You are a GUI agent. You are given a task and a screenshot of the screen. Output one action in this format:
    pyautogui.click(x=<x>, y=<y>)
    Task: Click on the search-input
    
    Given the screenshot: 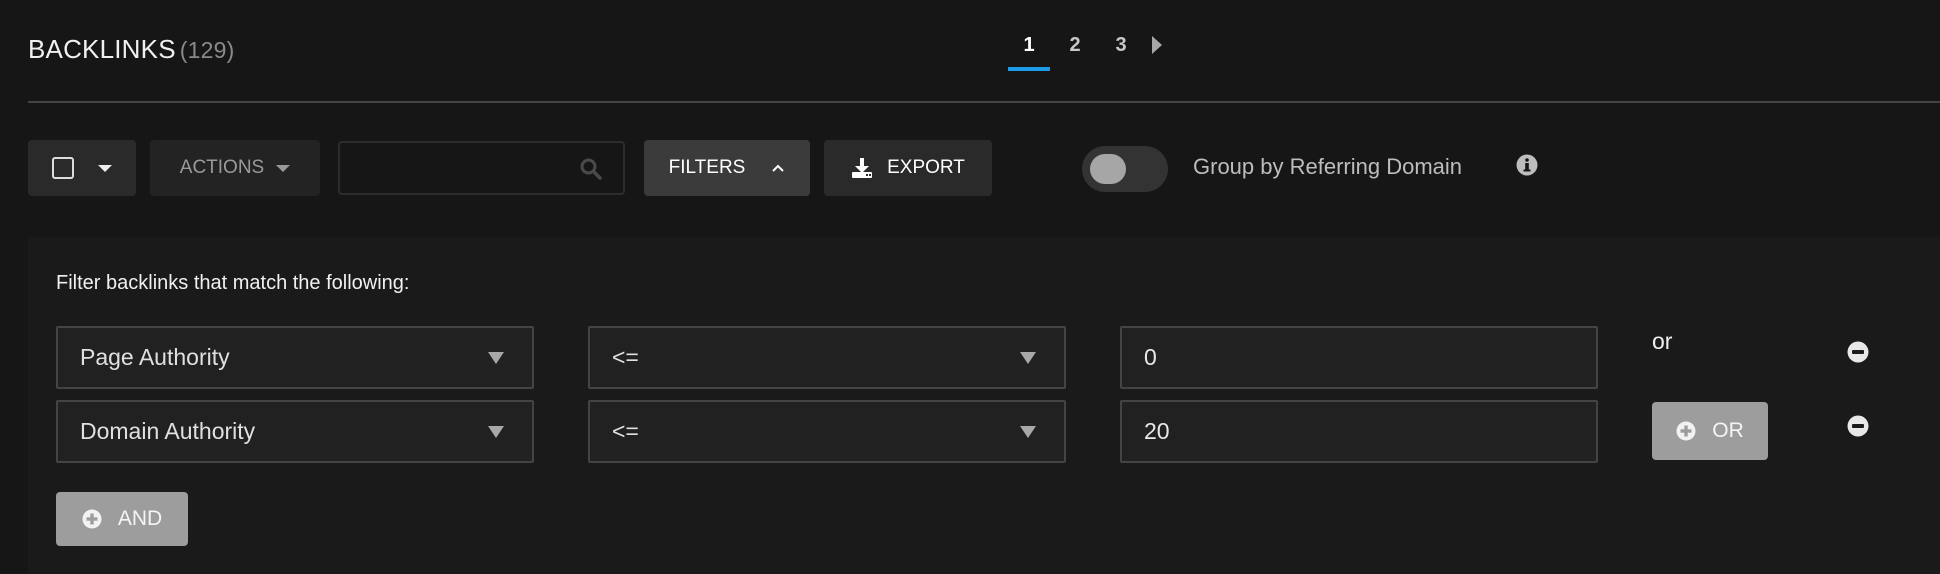 What is the action you would take?
    pyautogui.click(x=457, y=169)
    